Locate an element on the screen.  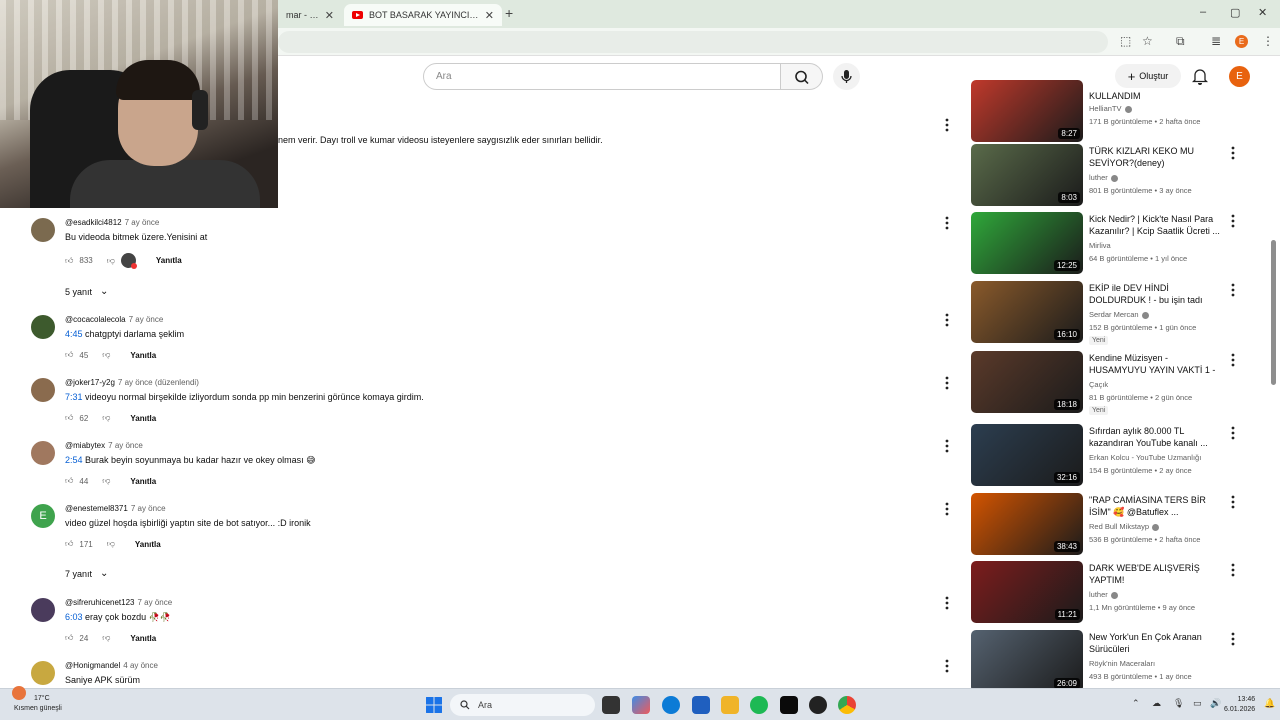
channel-name: Mirliva is located at coordinates (1100, 245).